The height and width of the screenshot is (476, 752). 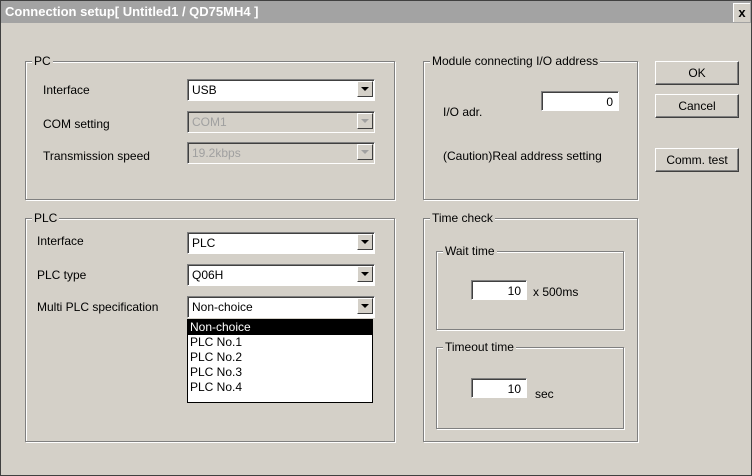 What do you see at coordinates (499, 290) in the screenshot?
I see `wait-time-input: 10` at bounding box center [499, 290].